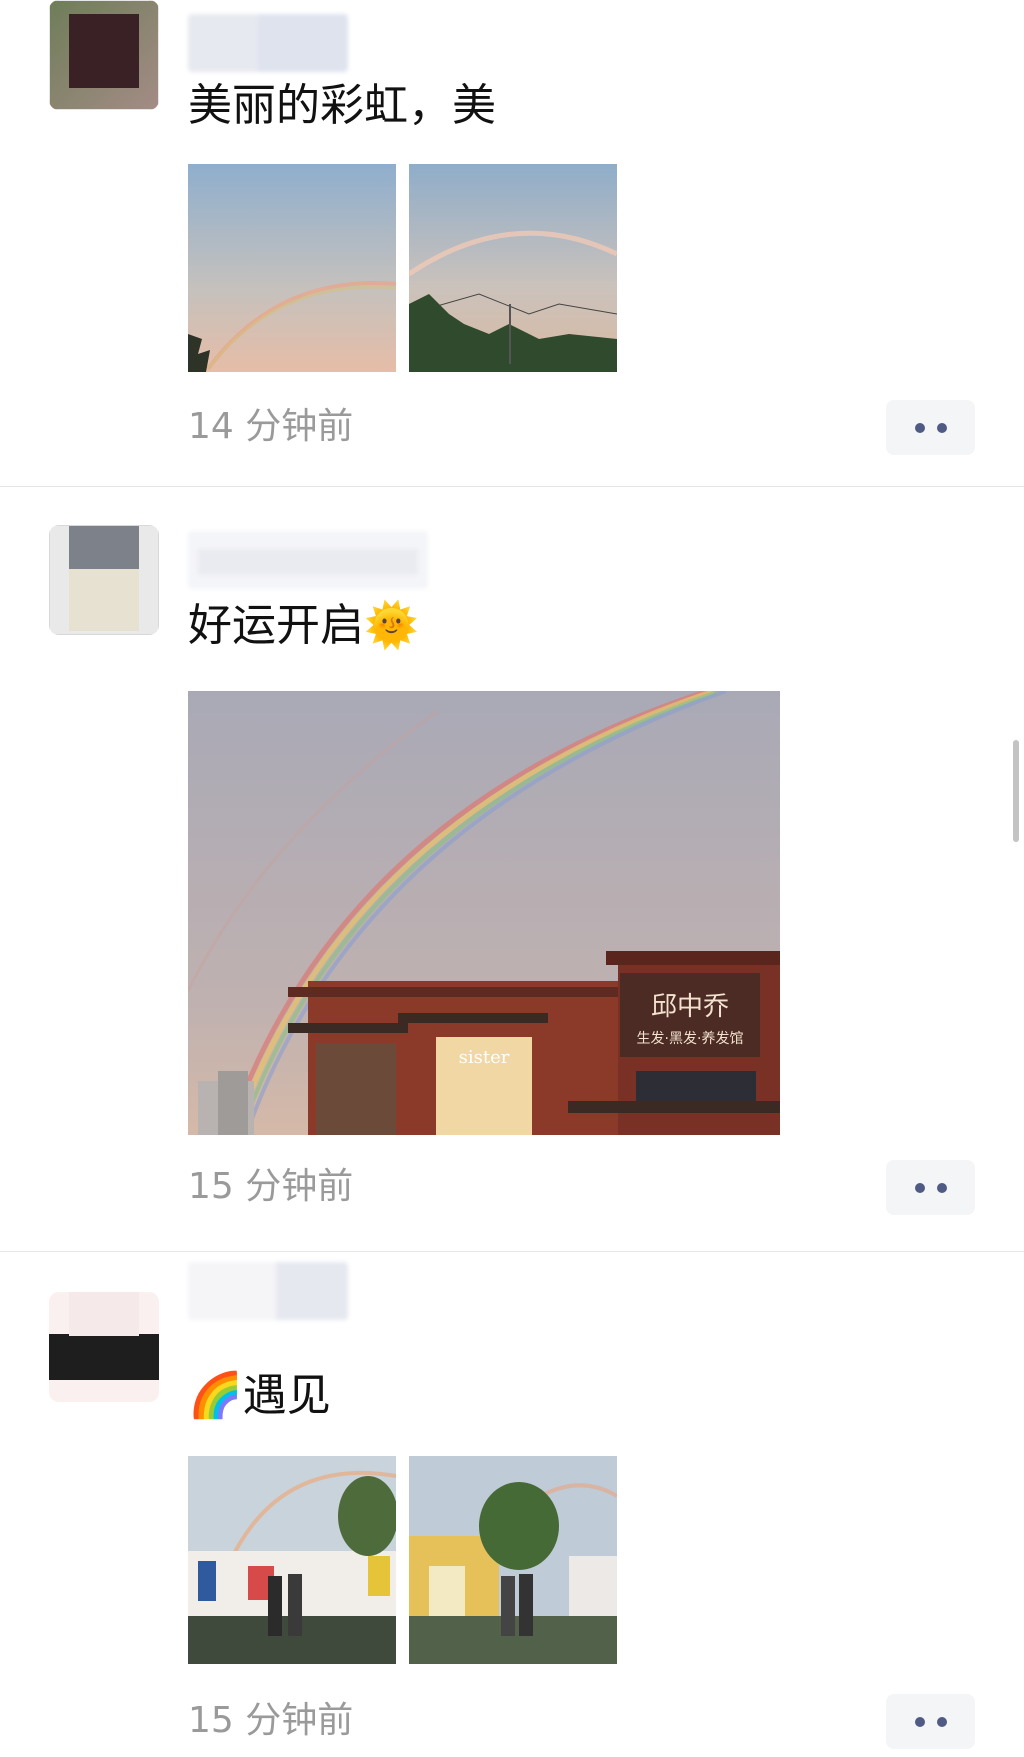 Image resolution: width=1024 pixels, height=1757 pixels. What do you see at coordinates (391, 625) in the screenshot?
I see `sun-emoji: 🌞` at bounding box center [391, 625].